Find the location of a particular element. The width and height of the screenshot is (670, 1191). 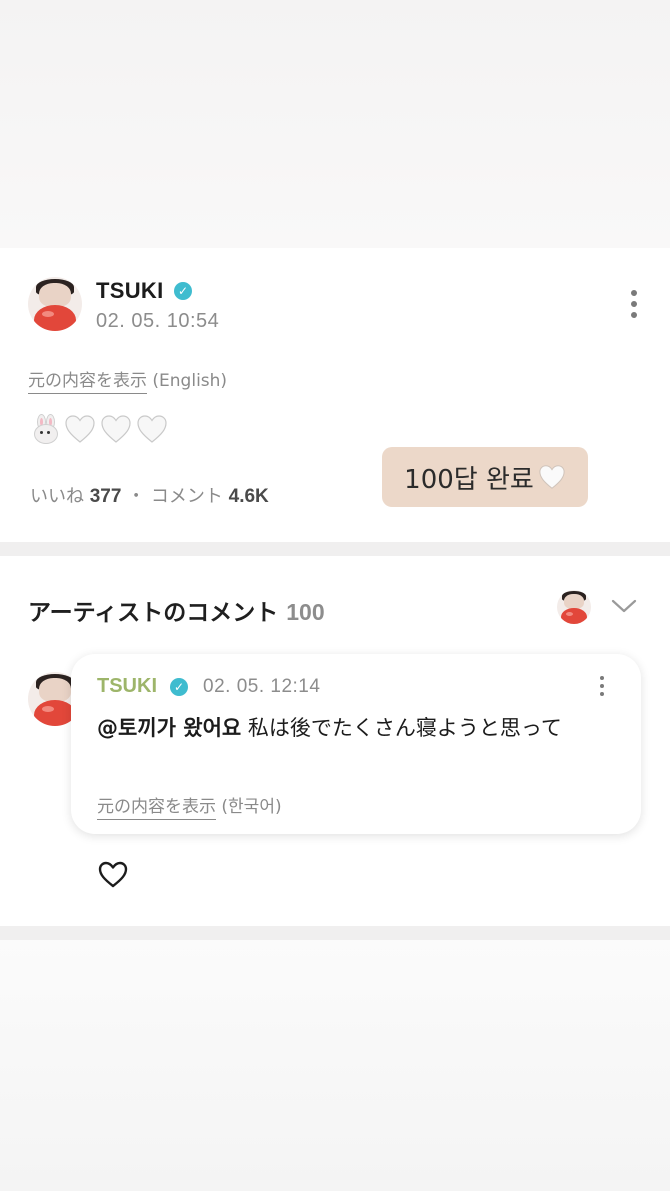

like-heart-icon is located at coordinates (113, 874).